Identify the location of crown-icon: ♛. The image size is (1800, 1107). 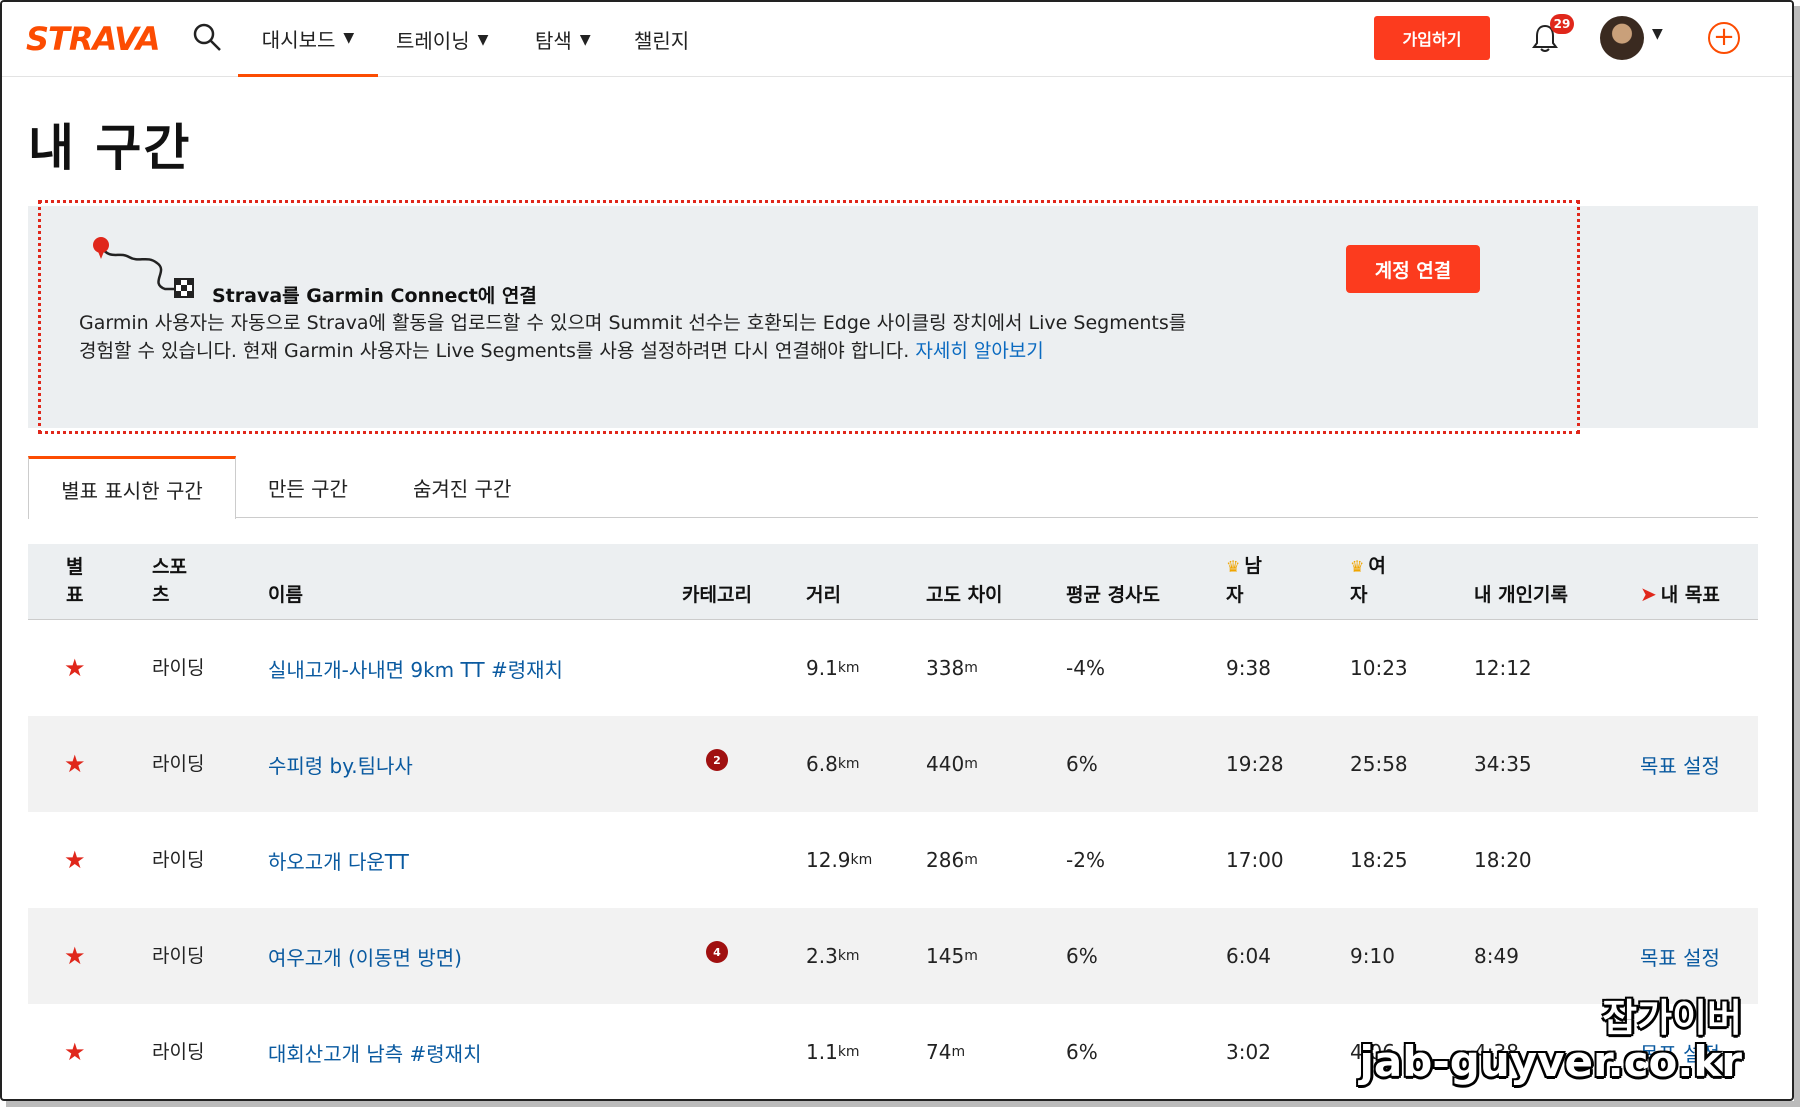
(1357, 566).